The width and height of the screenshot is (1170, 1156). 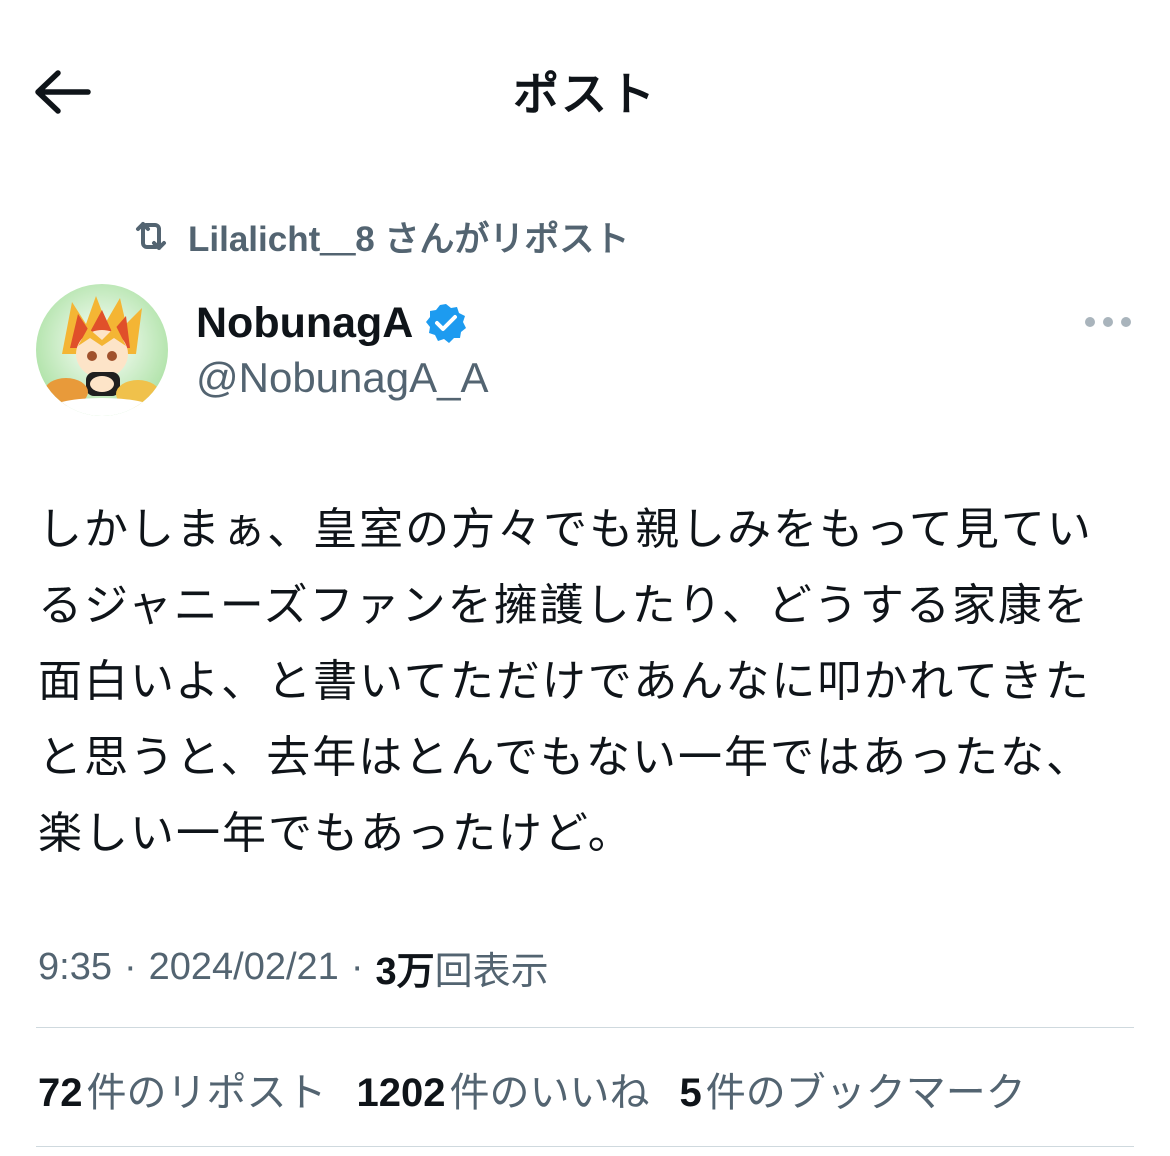 What do you see at coordinates (565, 757) in the screenshot?
I see `tweet-text-line: と思うと、去年はとんでもない一年ではあったな、` at bounding box center [565, 757].